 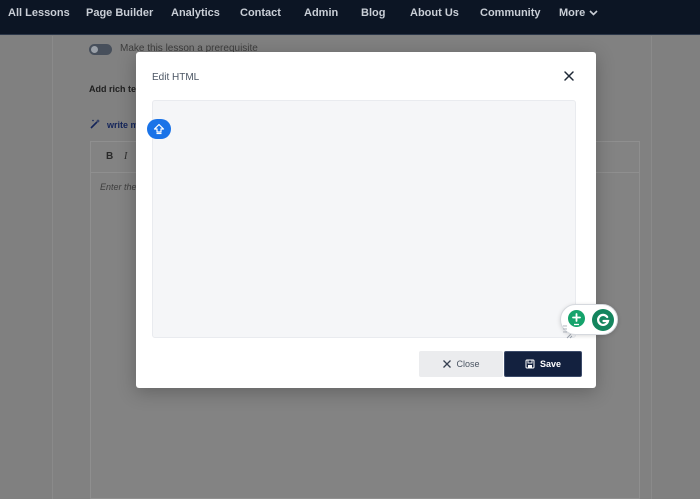 I want to click on rich-text-label: Add rich te, so click(x=113, y=89).